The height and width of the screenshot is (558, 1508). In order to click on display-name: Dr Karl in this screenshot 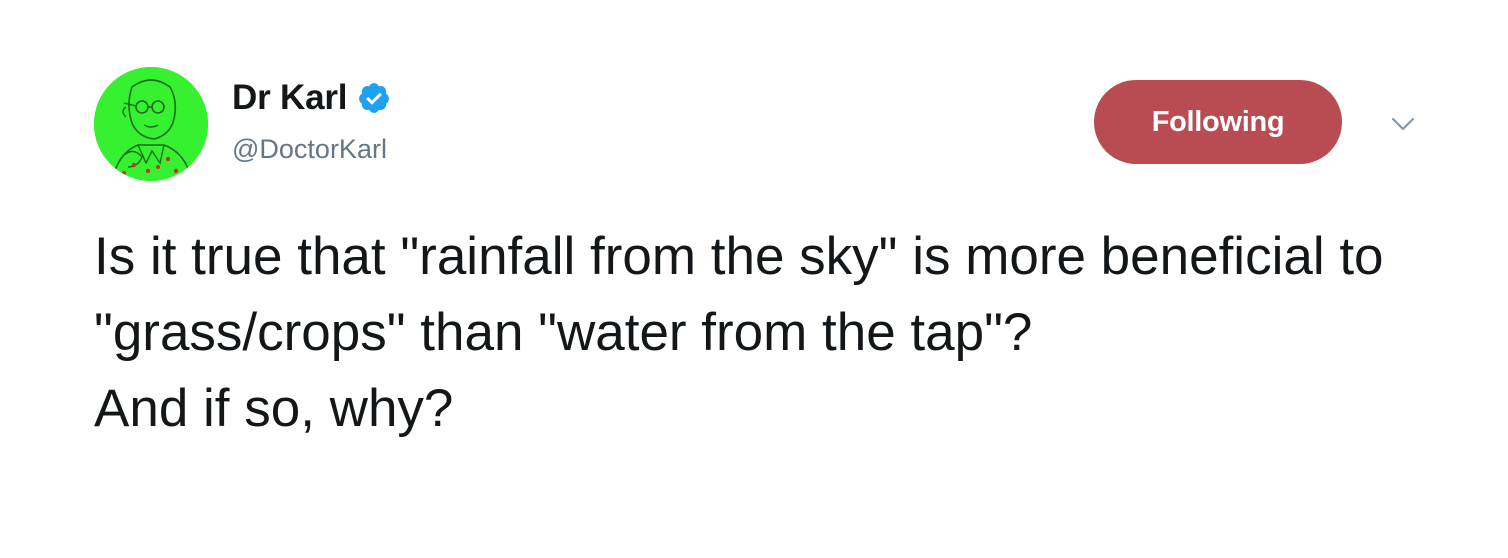, I will do `click(290, 98)`.